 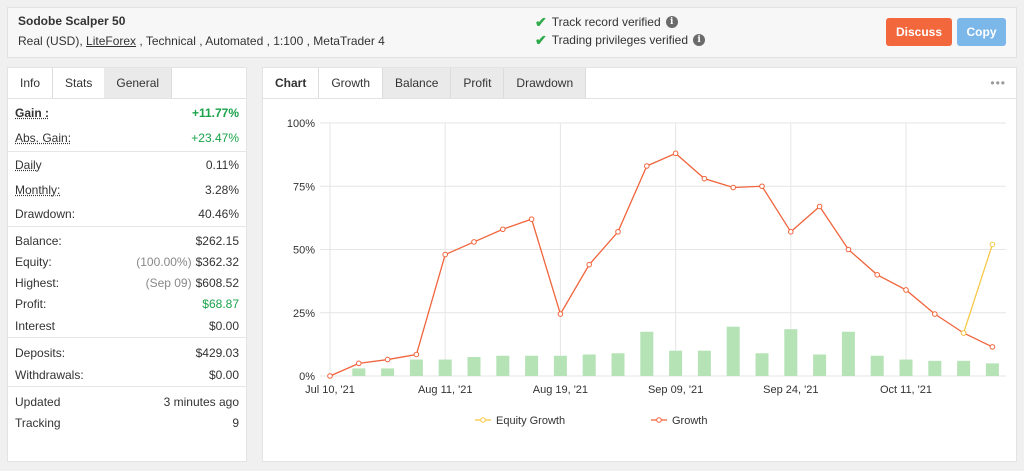 What do you see at coordinates (215, 138) in the screenshot?
I see `abs-gain-value: +23.47%` at bounding box center [215, 138].